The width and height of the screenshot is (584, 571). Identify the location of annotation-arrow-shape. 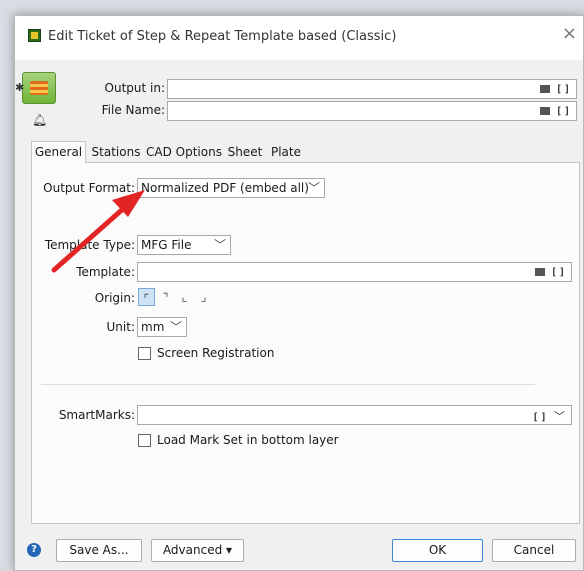
(98, 231).